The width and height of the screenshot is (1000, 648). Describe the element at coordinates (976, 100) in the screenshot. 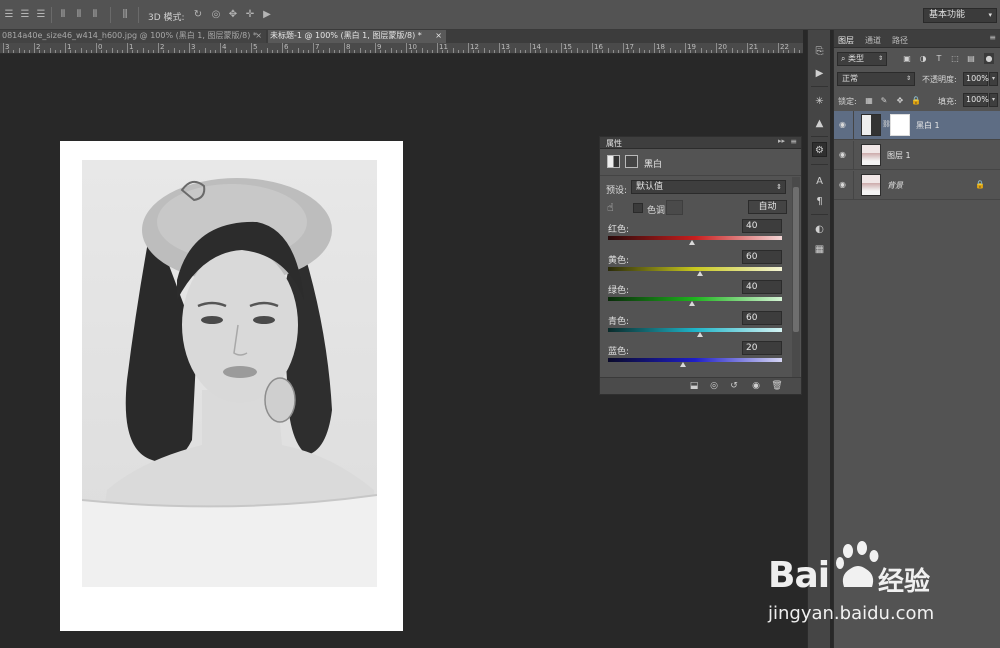

I see `fill-input: 100%` at that location.